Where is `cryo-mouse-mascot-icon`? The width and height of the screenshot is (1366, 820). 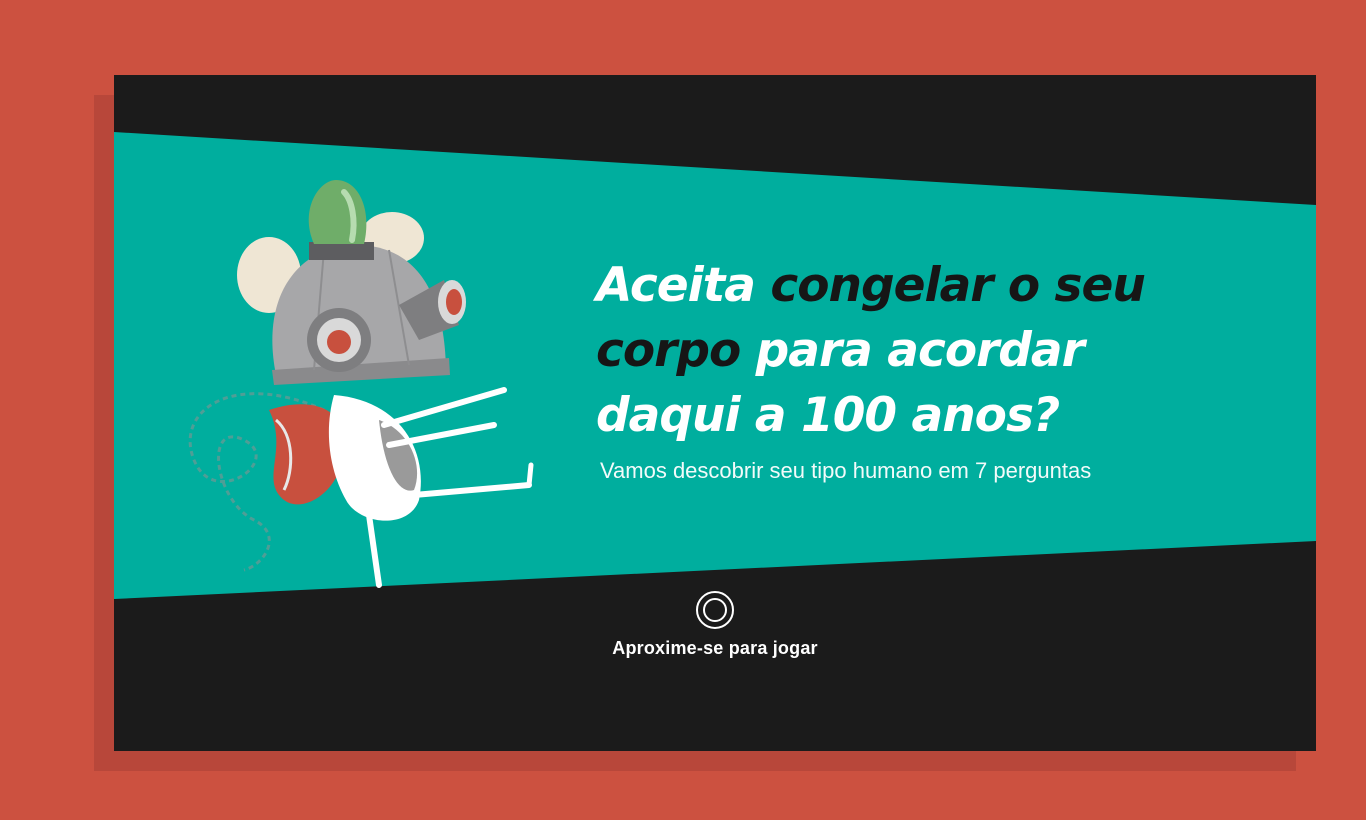 cryo-mouse-mascot-icon is located at coordinates (361, 384).